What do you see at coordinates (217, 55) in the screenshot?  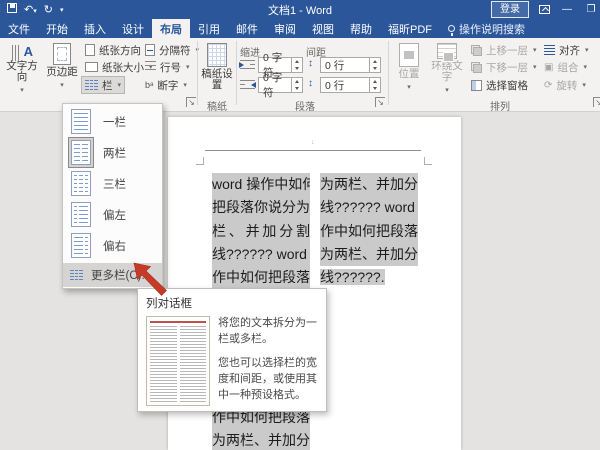 I see `grid-paper-icon` at bounding box center [217, 55].